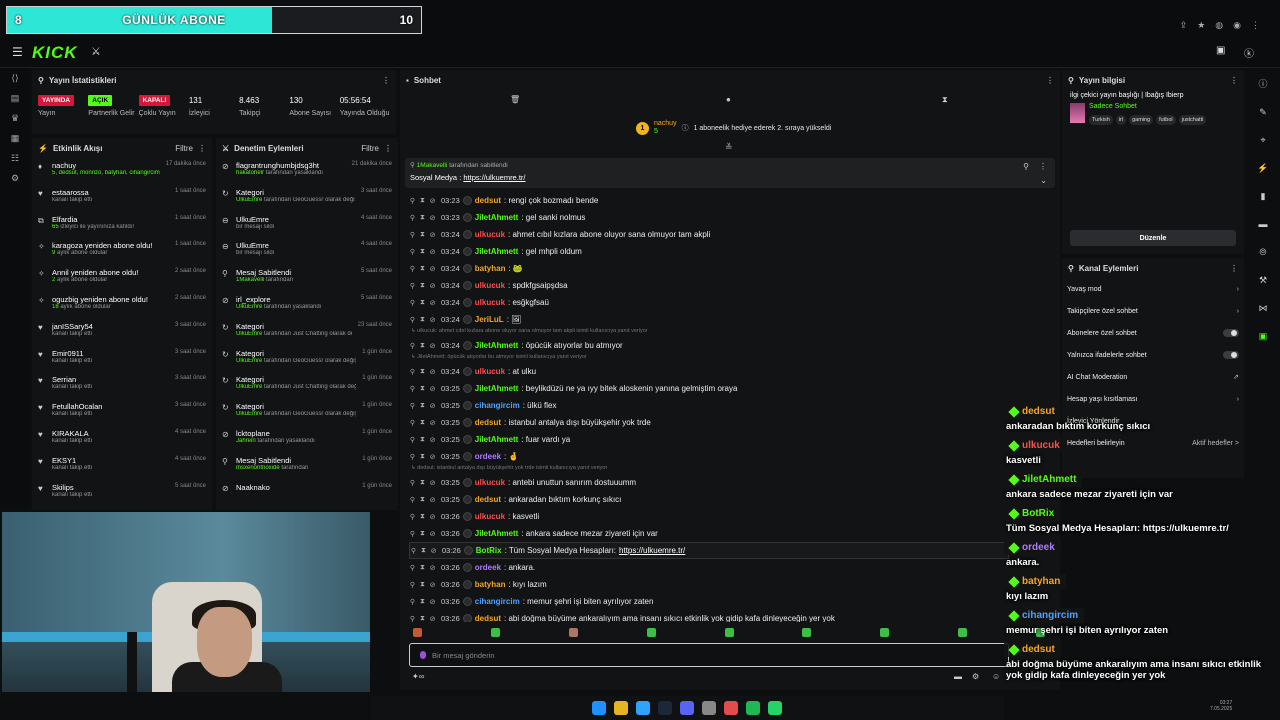 Image resolution: width=1280 pixels, height=720 pixels. I want to click on sword-icon: ⚔, so click(96, 51).